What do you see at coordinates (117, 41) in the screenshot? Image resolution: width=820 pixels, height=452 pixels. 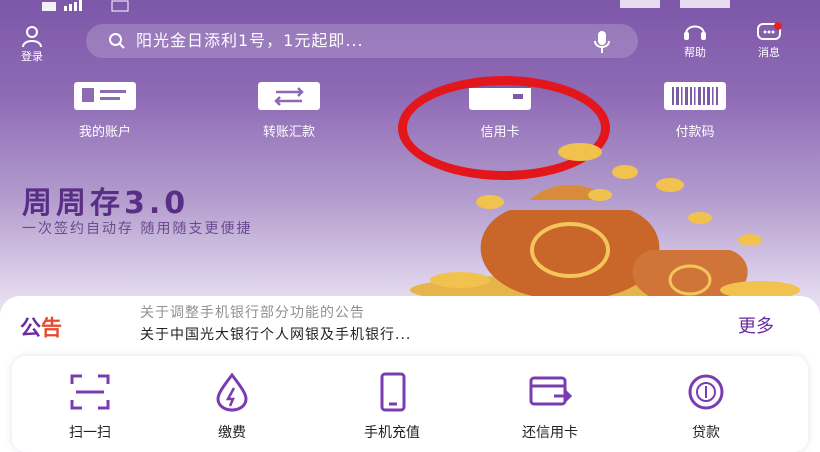 I see `search-icon` at bounding box center [117, 41].